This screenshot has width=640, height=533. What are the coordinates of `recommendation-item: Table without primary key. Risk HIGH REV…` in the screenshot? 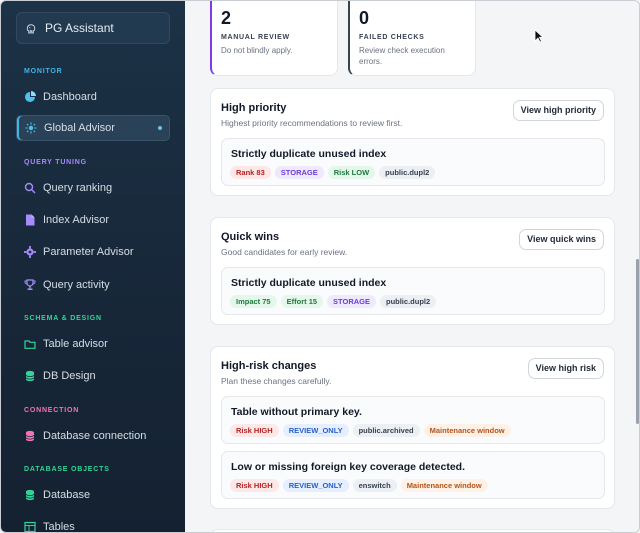 It's located at (413, 420).